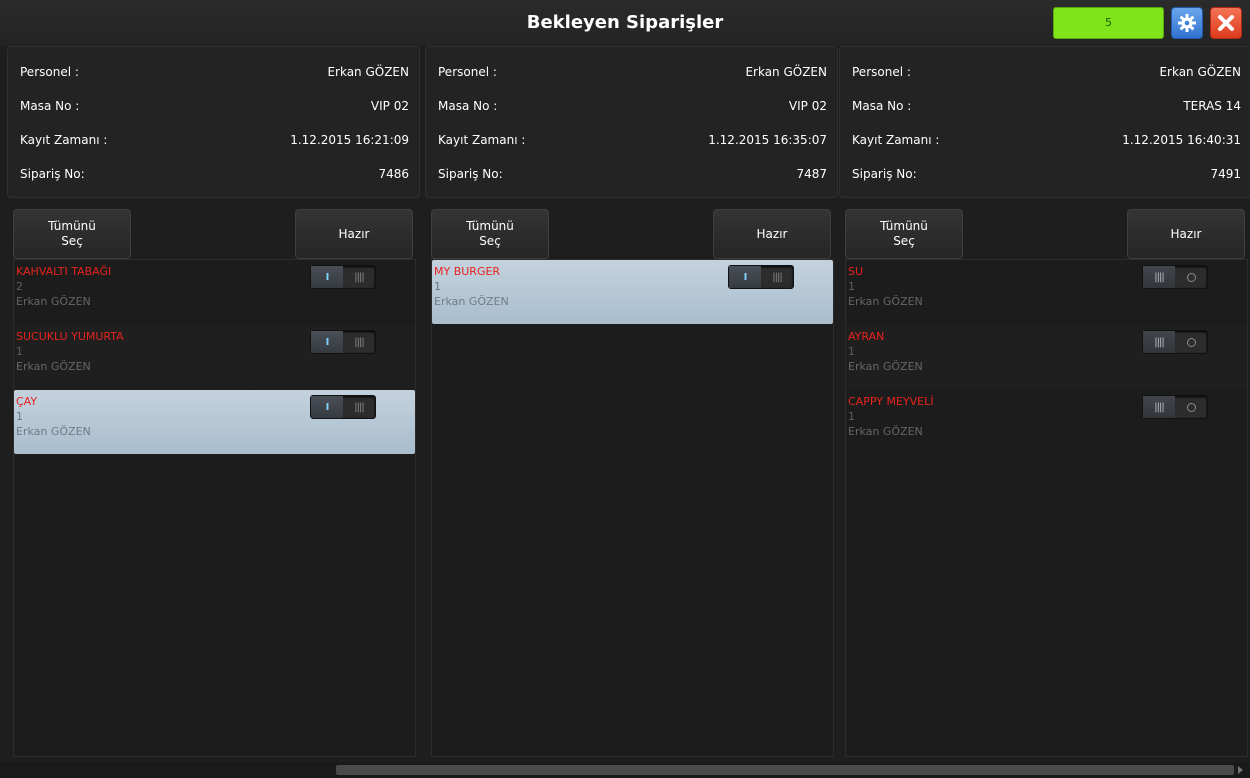  Describe the element at coordinates (1046, 108) in the screenshot. I see `table-row: Masa No : TERAS 14` at that location.